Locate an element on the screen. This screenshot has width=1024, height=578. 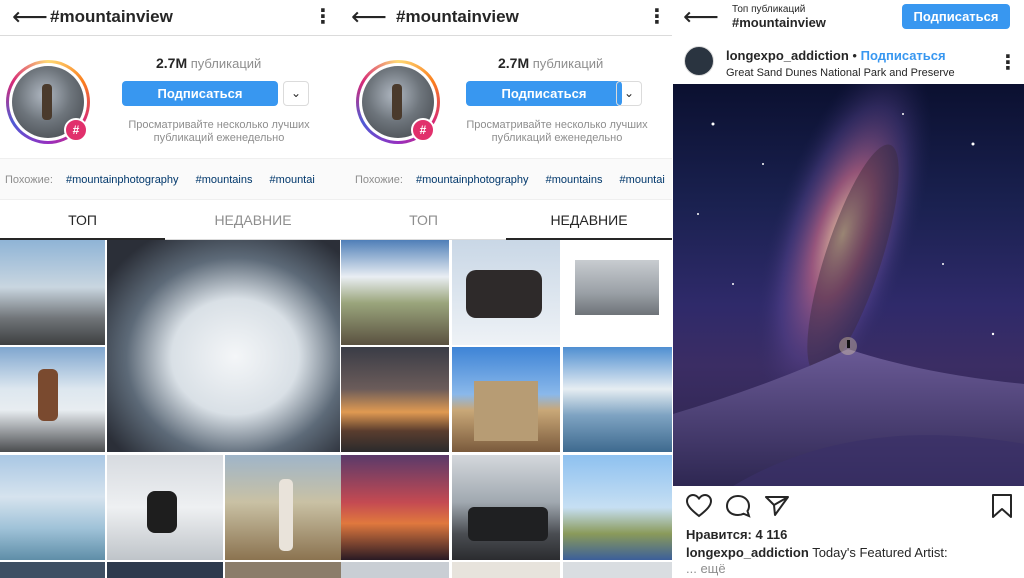
caption-username: longexpo_addiction is located at coordinates (747, 552).